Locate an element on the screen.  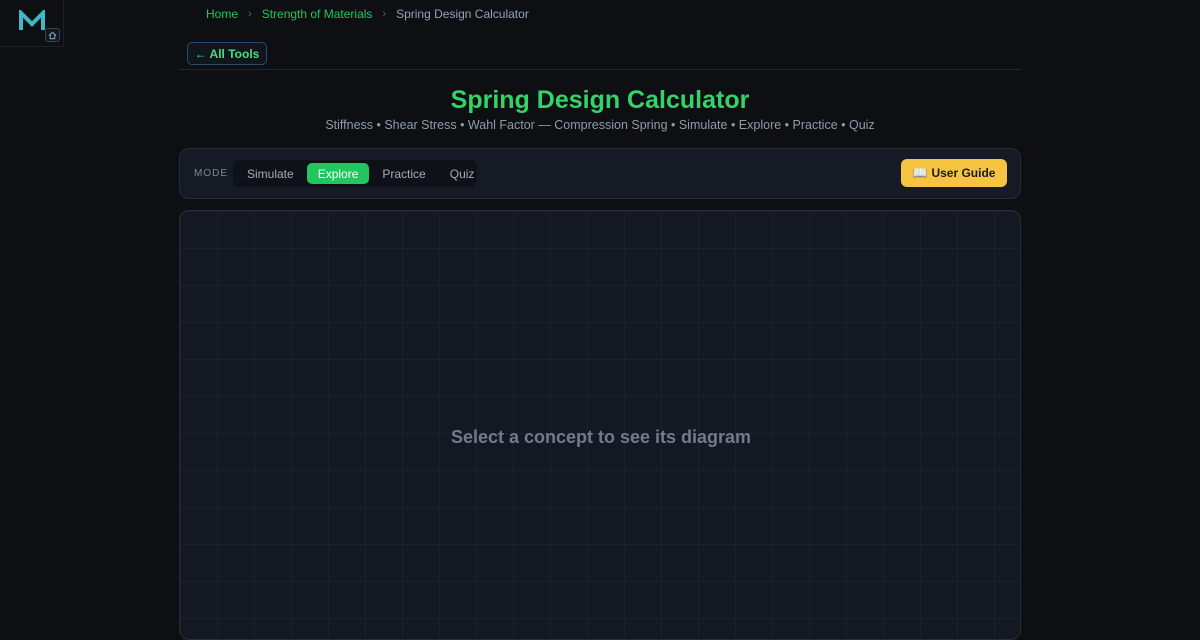
logo-area is located at coordinates (32, 23).